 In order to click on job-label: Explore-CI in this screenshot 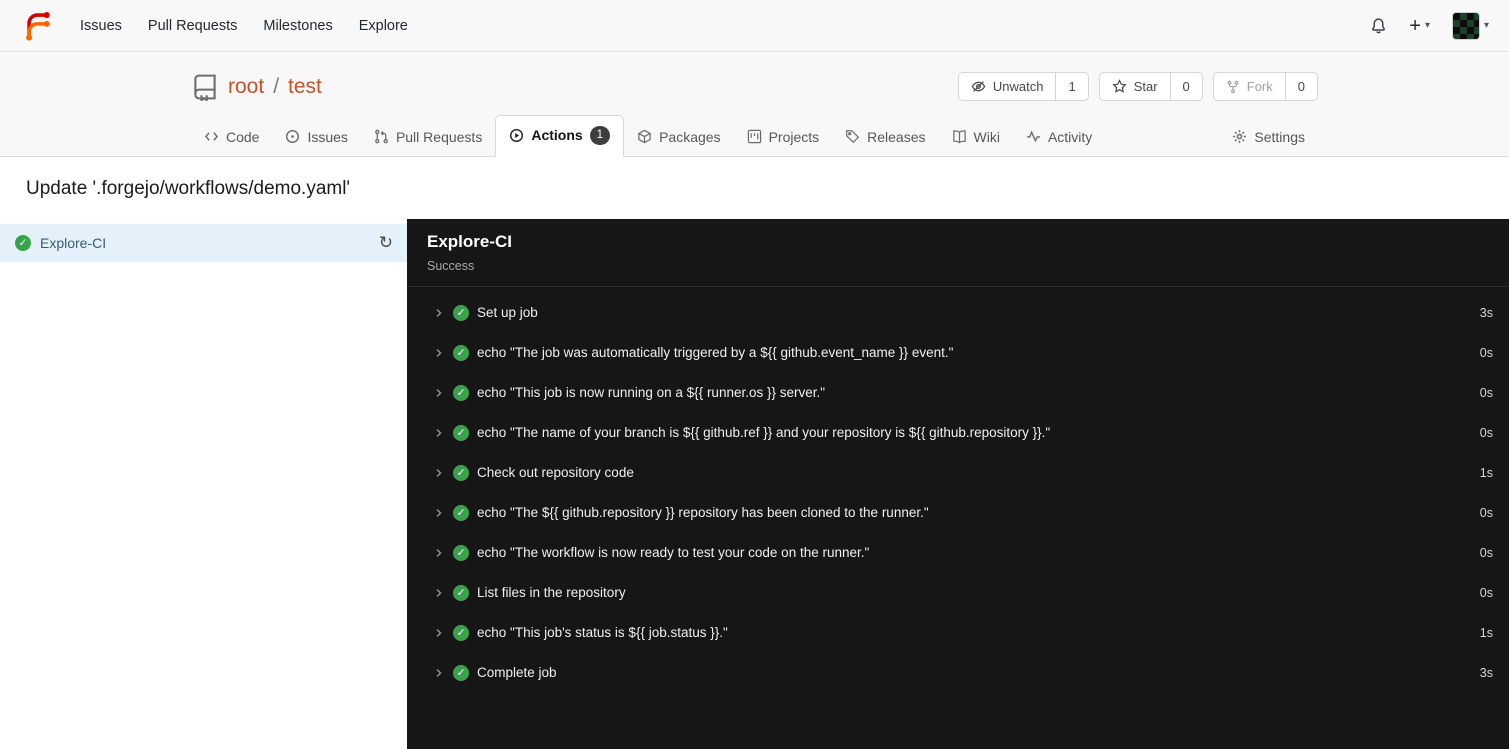, I will do `click(73, 242)`.